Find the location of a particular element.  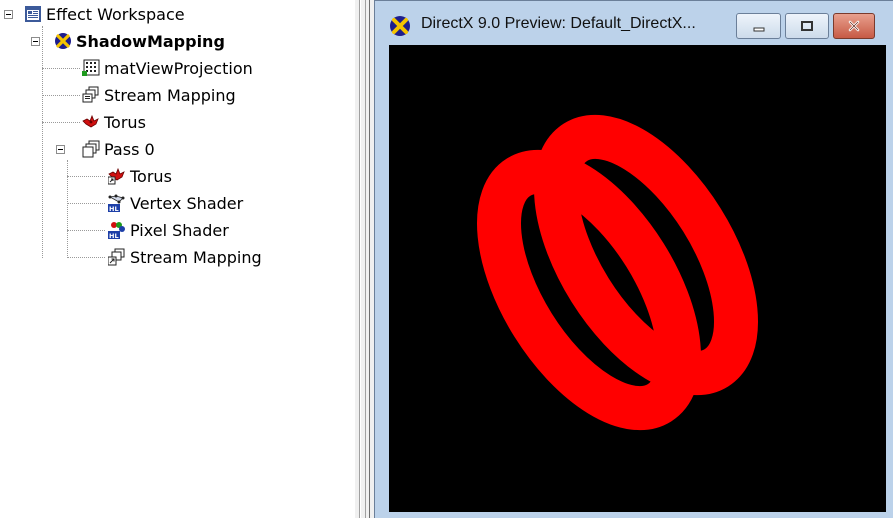

maximize-button is located at coordinates (807, 26).